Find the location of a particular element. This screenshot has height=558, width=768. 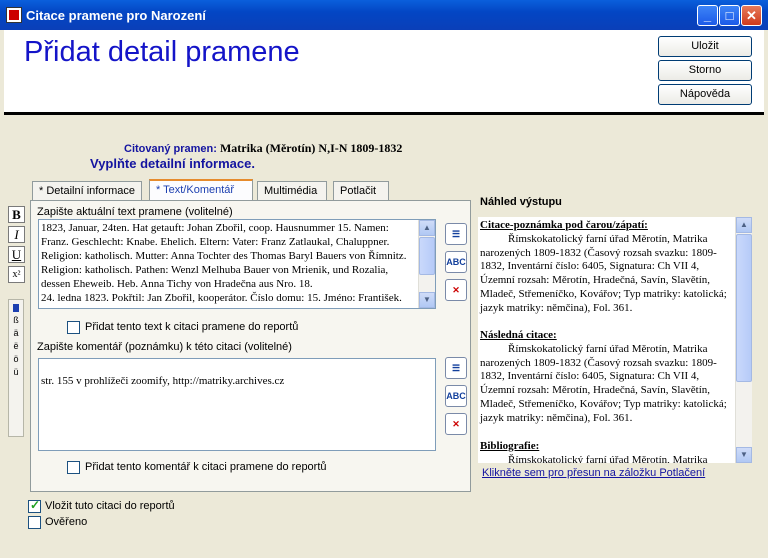

minimize-button: _ is located at coordinates (707, 15).